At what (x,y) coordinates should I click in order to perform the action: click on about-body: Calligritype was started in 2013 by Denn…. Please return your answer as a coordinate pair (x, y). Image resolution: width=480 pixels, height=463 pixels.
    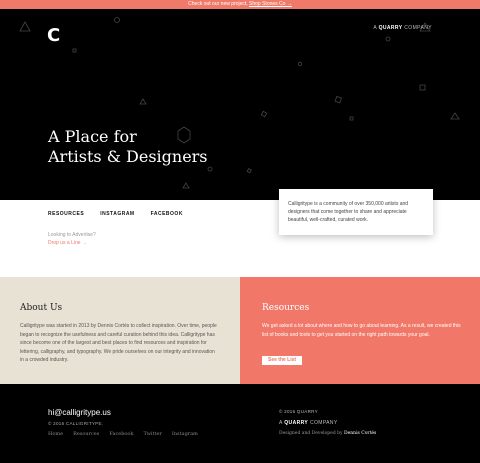
    Looking at the image, I should click on (118, 343).